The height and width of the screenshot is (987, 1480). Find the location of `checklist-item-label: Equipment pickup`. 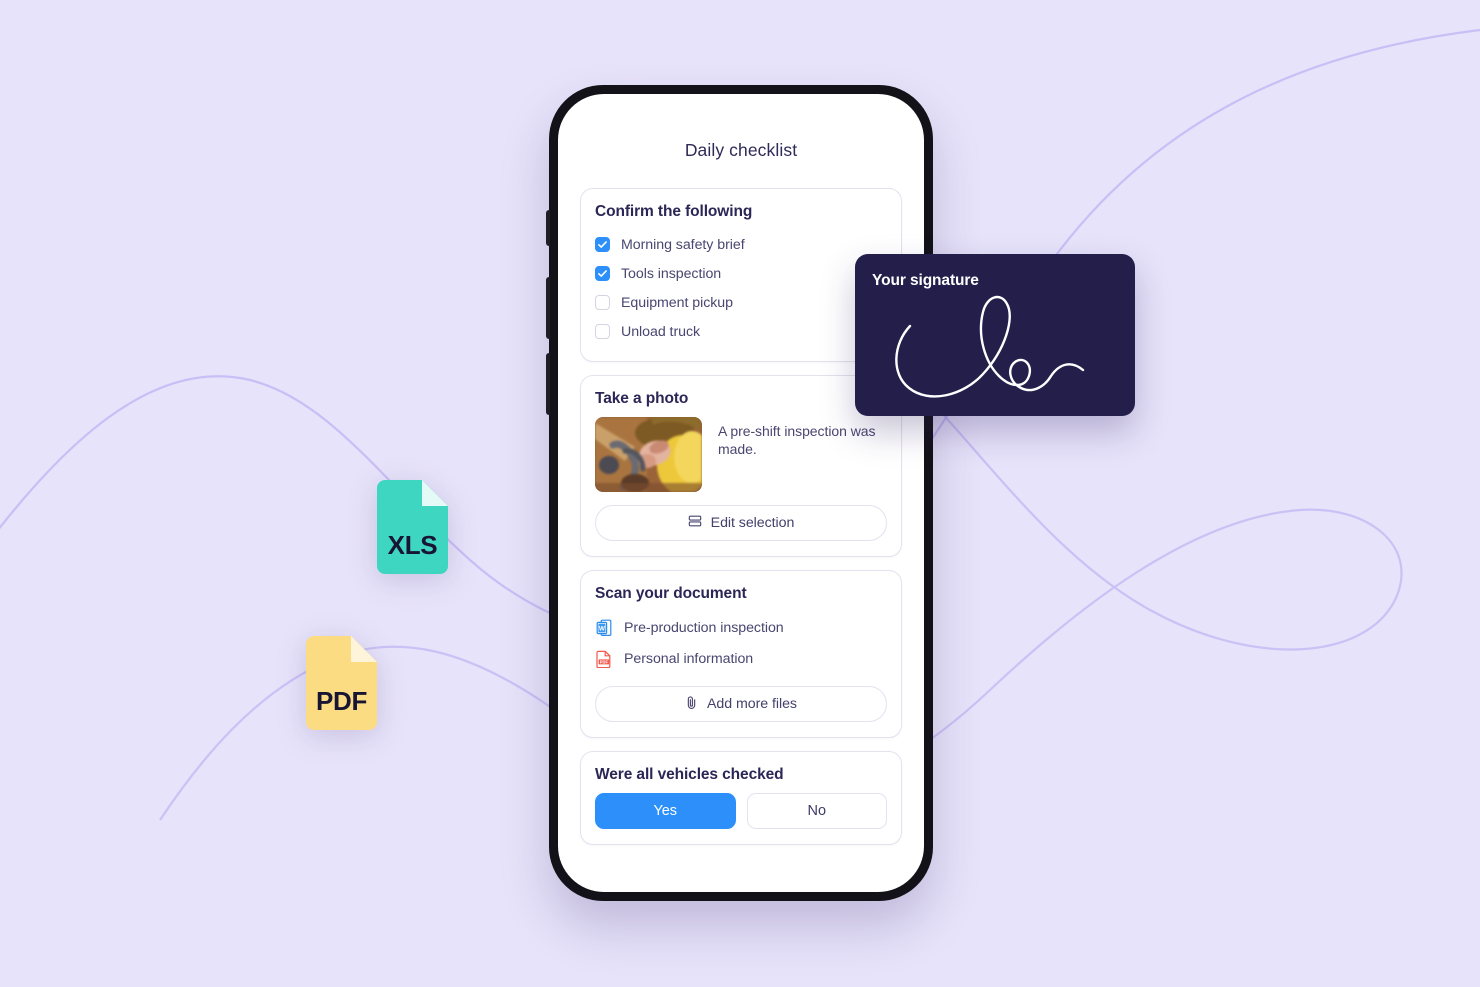

checklist-item-label: Equipment pickup is located at coordinates (677, 302).